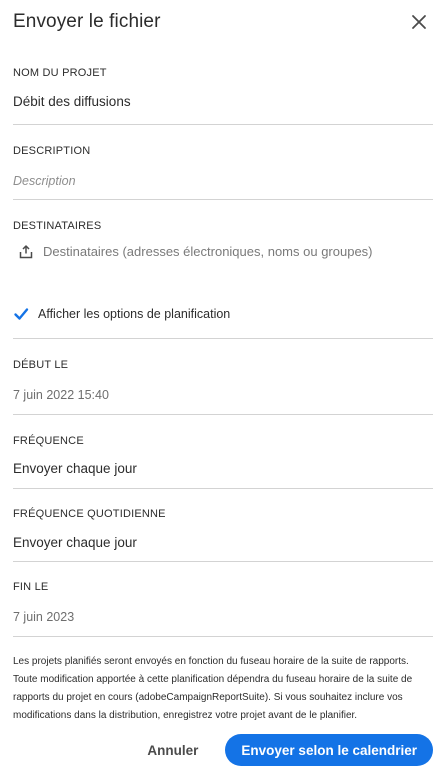 This screenshot has height=781, width=447. I want to click on end-date-field: FIN LE 7 juin 2023, so click(223, 609).